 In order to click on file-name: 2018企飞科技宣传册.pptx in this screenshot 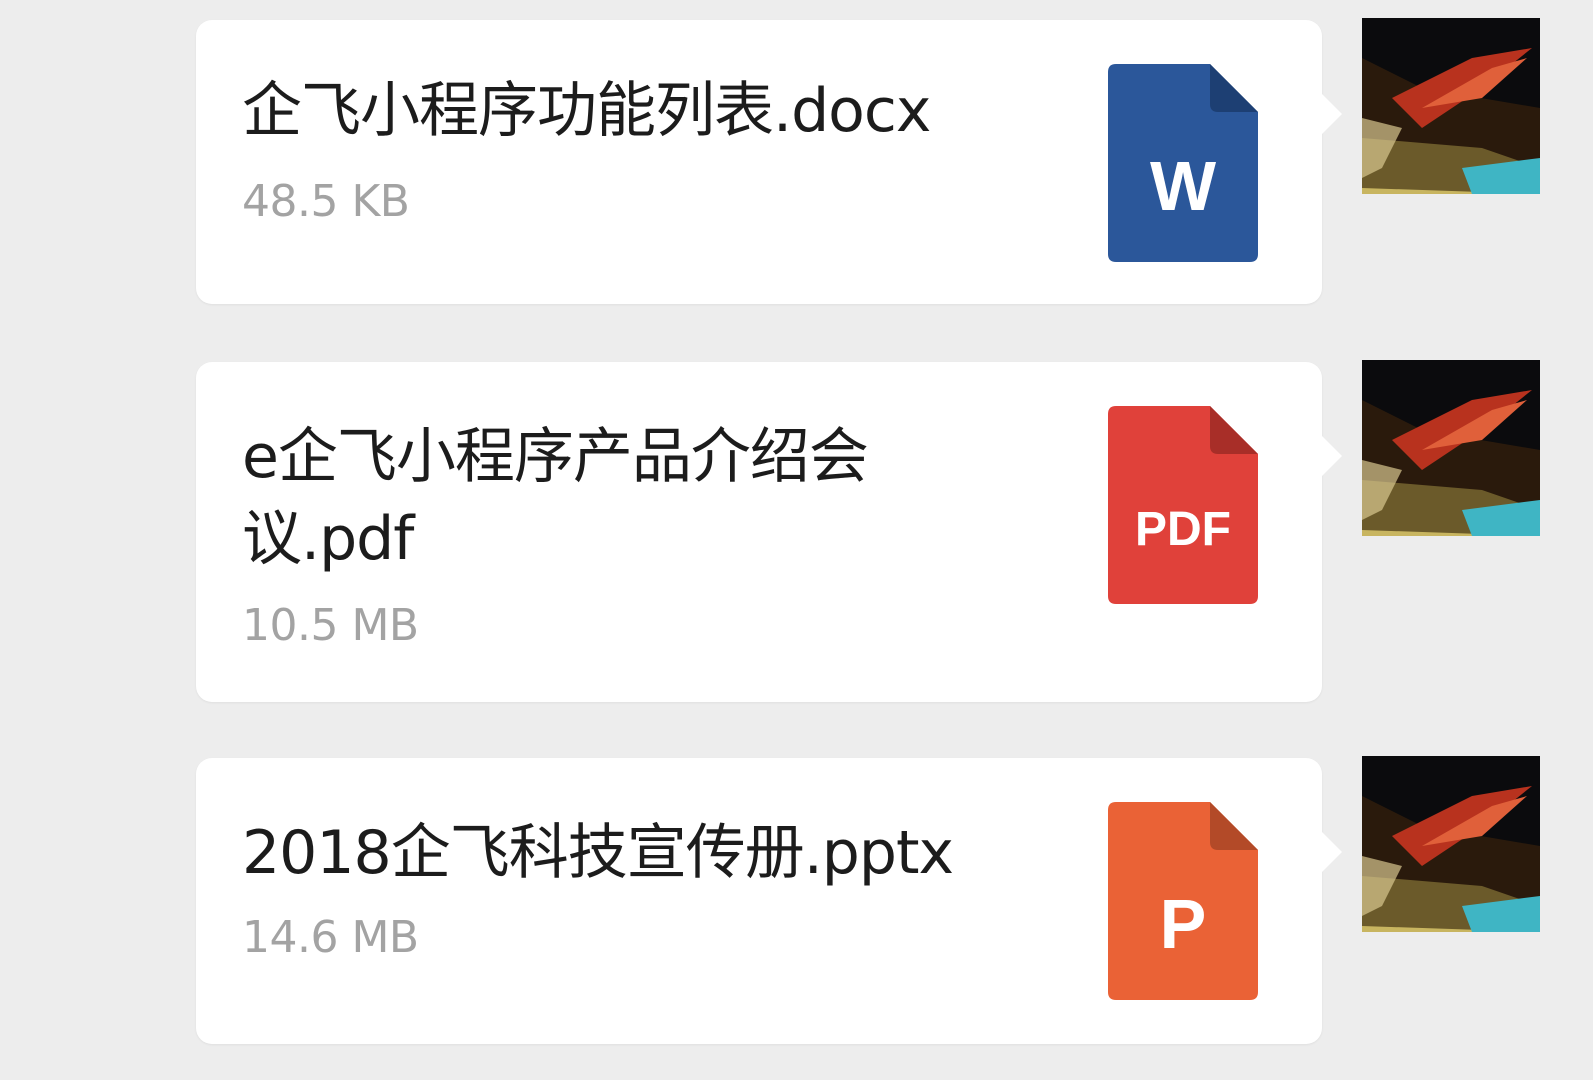, I will do `click(598, 853)`.